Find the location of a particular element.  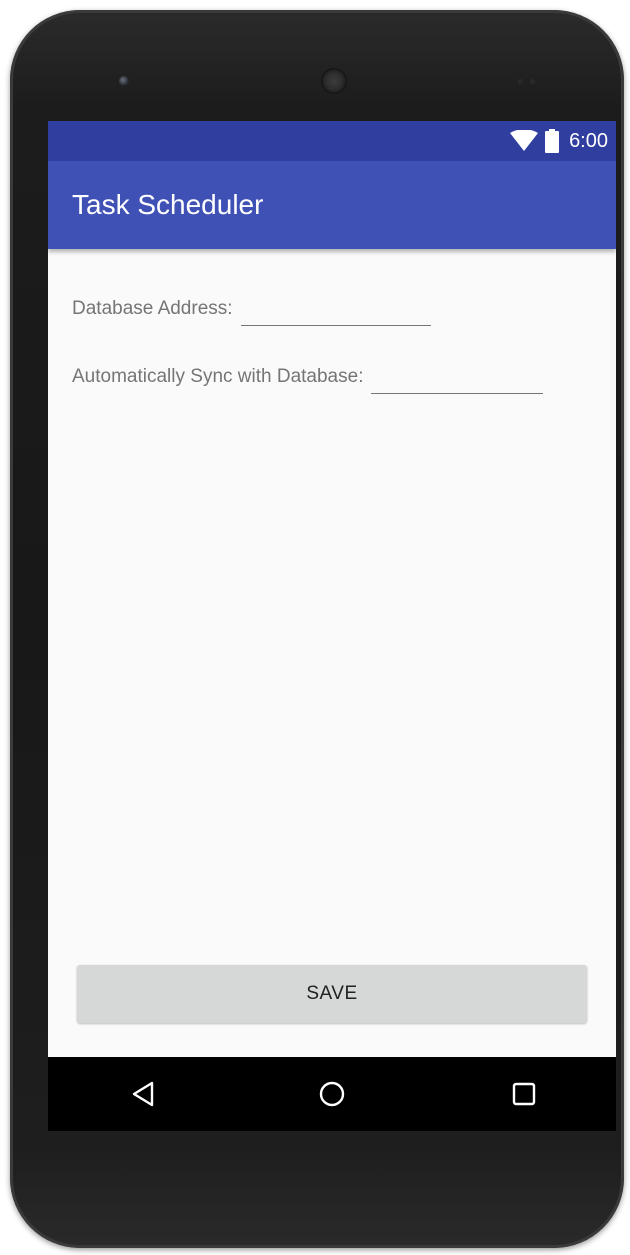

proximity-sensor is located at coordinates (520, 81).